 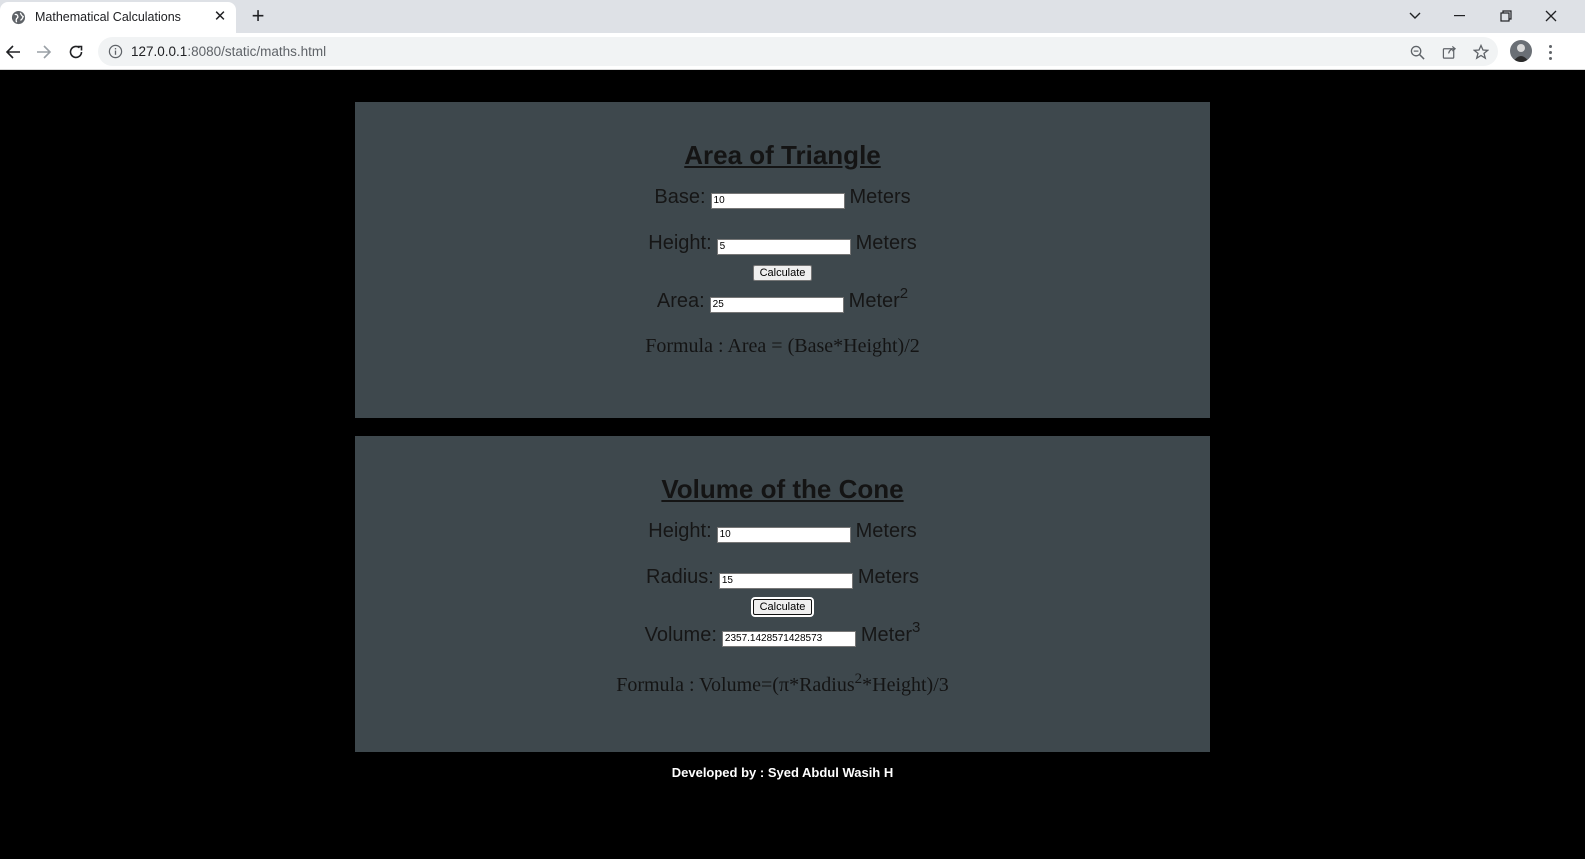 I want to click on close-window-icon, so click(x=1551, y=16).